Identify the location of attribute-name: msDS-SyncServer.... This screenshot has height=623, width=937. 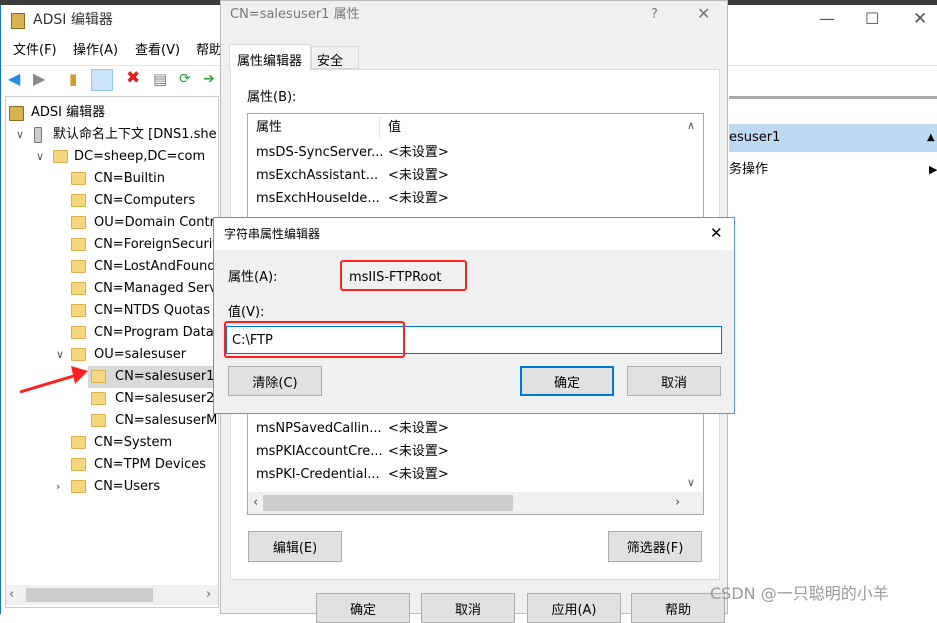
(320, 153).